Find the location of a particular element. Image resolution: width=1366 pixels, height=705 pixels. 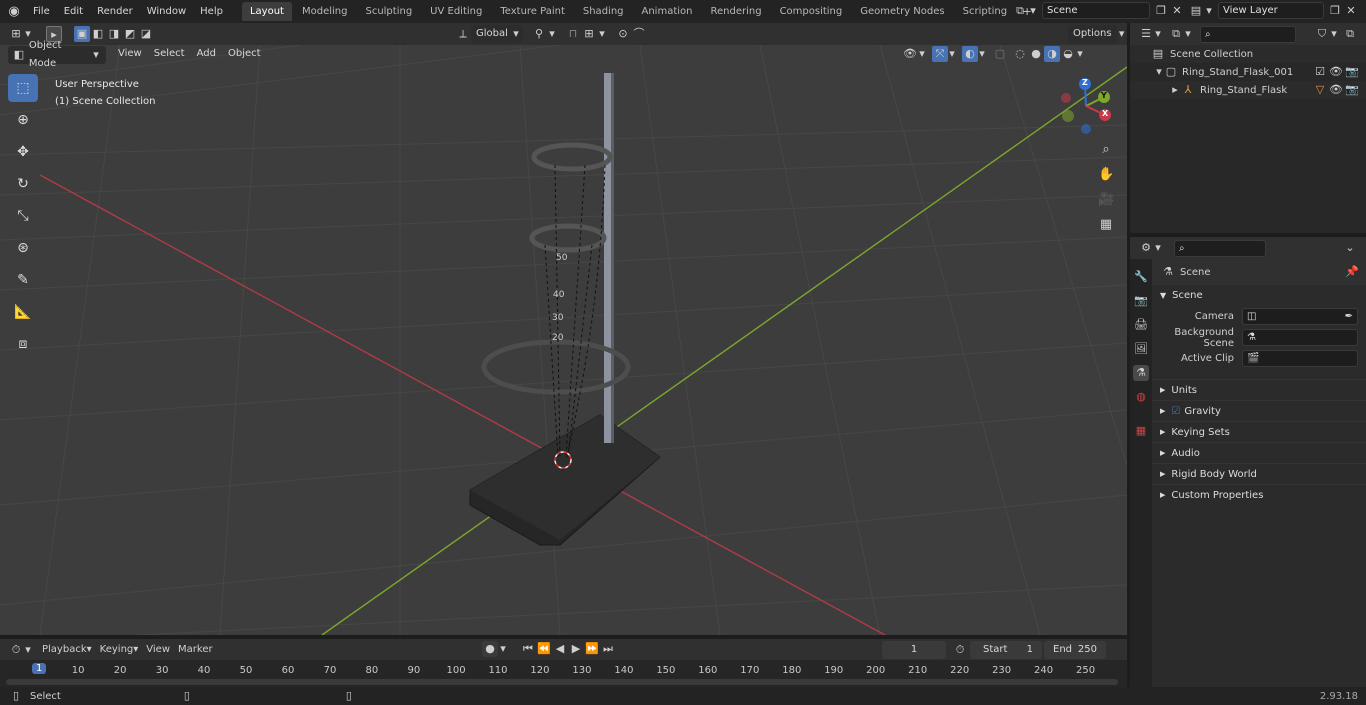

jump-start-icon: ⏮ is located at coordinates (528, 649).